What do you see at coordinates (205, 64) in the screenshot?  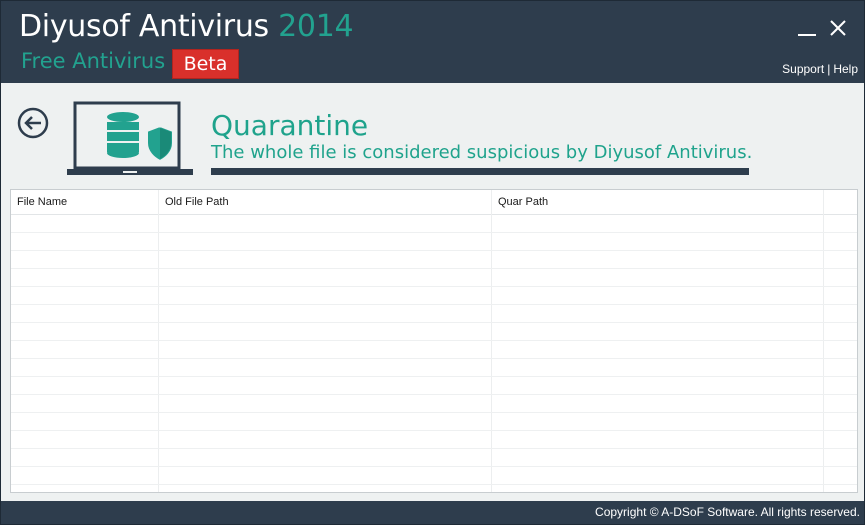 I see `beta-badge: Beta` at bounding box center [205, 64].